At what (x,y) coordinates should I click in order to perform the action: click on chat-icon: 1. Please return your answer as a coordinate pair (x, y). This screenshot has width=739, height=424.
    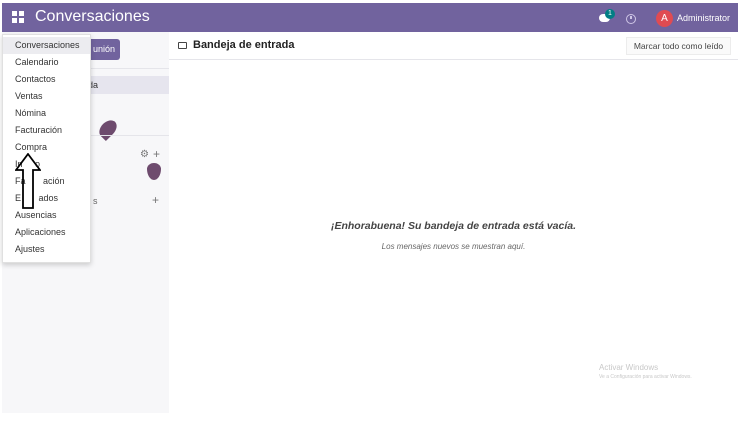
    Looking at the image, I should click on (608, 18).